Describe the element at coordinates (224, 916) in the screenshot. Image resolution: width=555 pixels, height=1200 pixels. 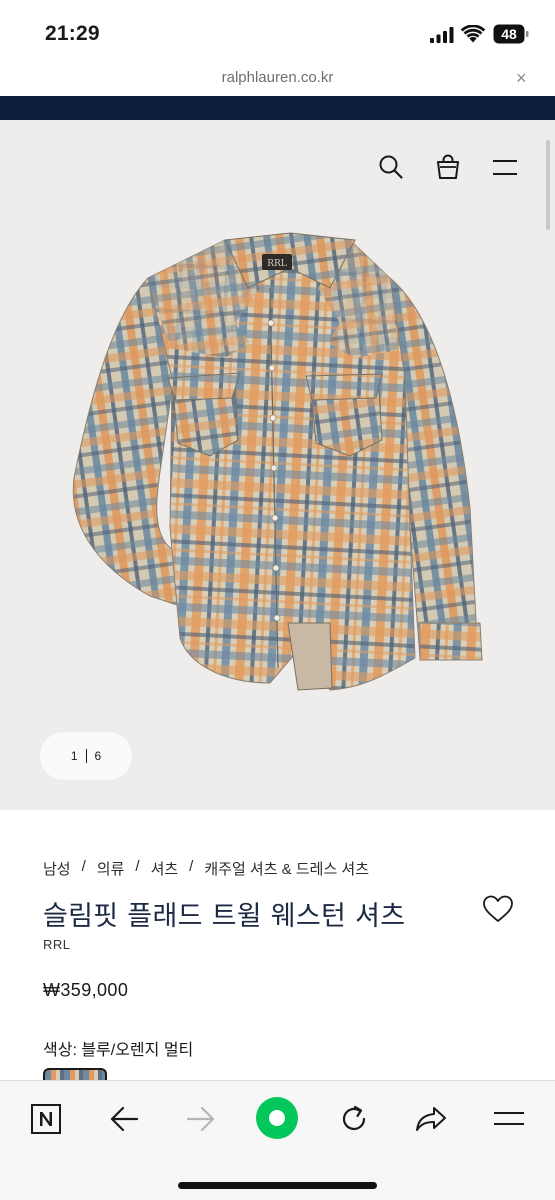
I see `product-title: 슬림핏 플래드 트윌 웨스턴 셔츠` at that location.